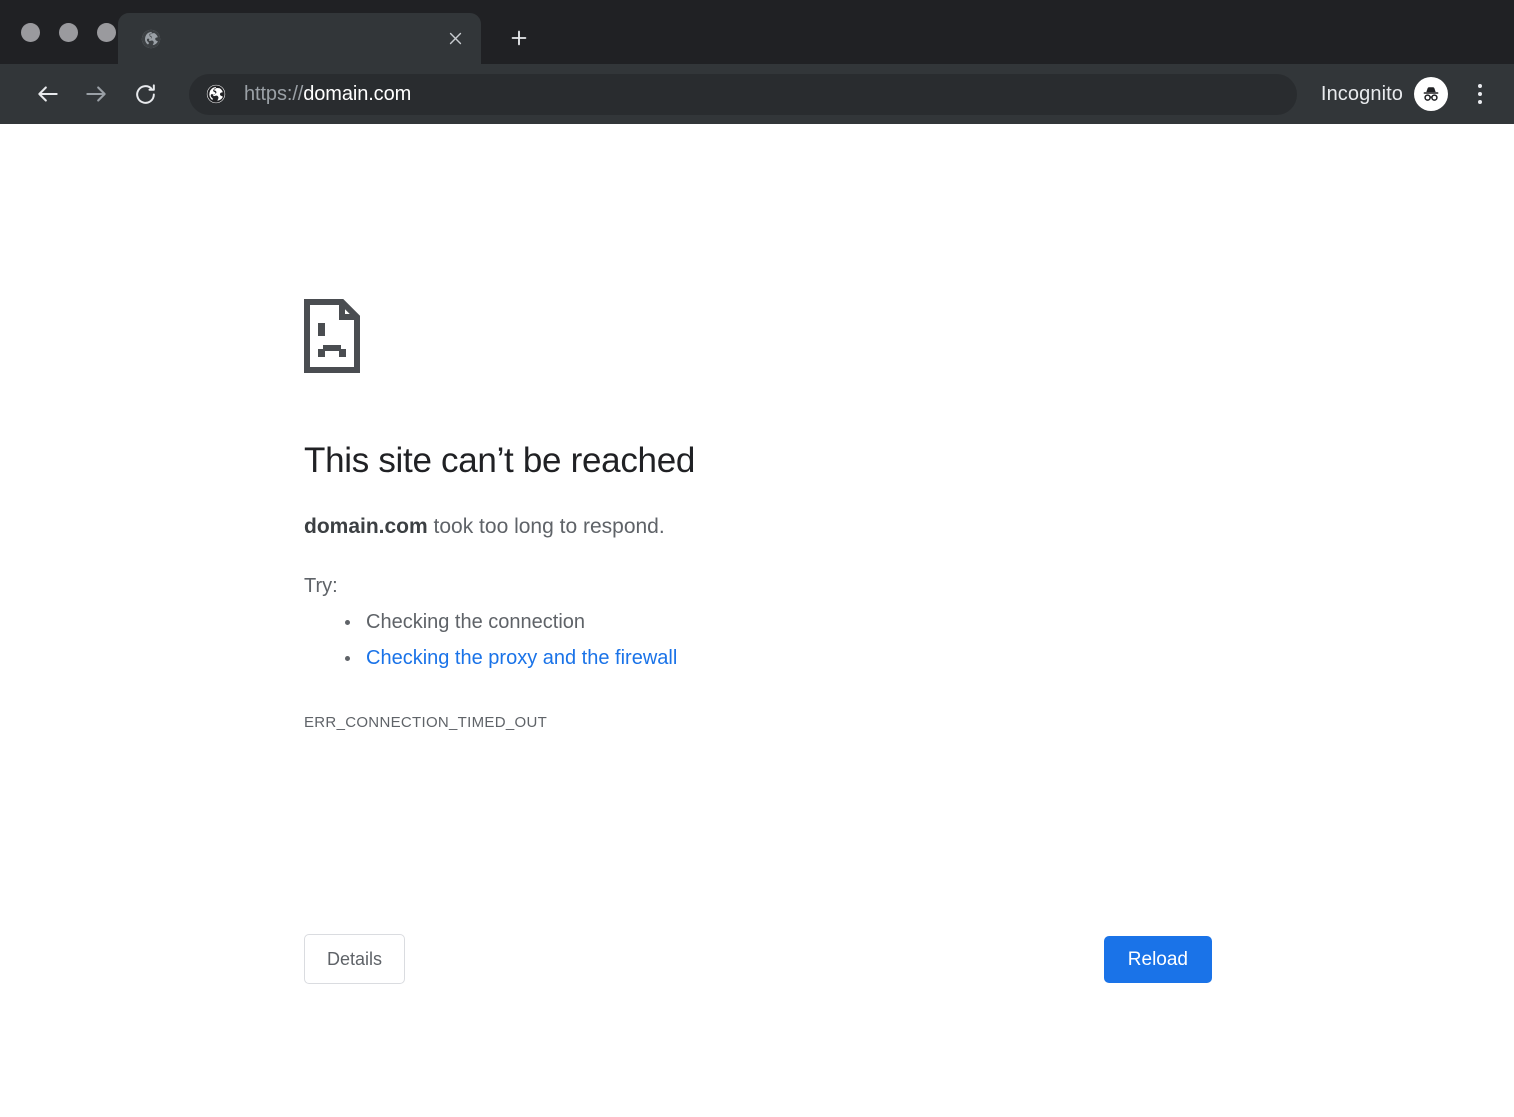  I want to click on address-bar-text: https://domain.com, so click(319, 94).